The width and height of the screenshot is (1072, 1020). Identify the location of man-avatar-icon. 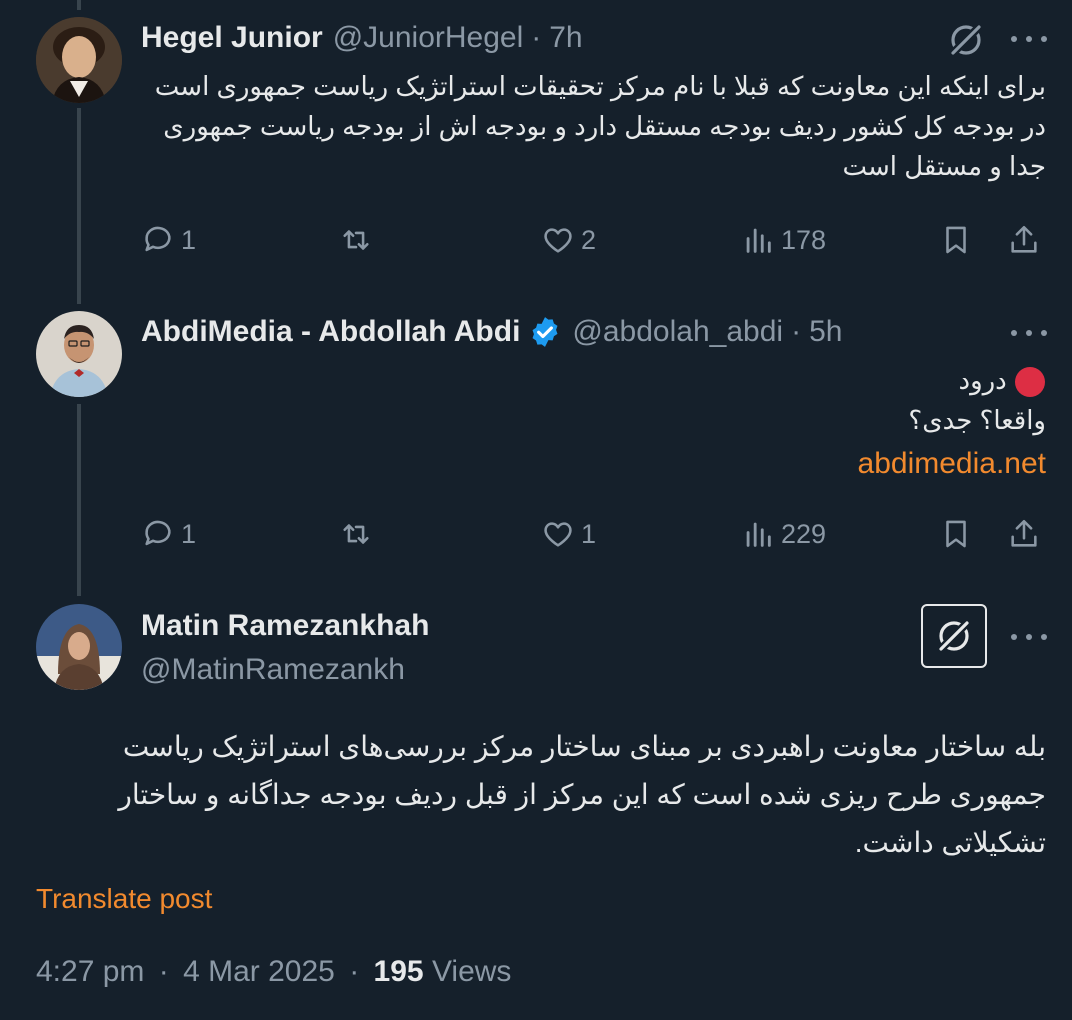
(79, 354).